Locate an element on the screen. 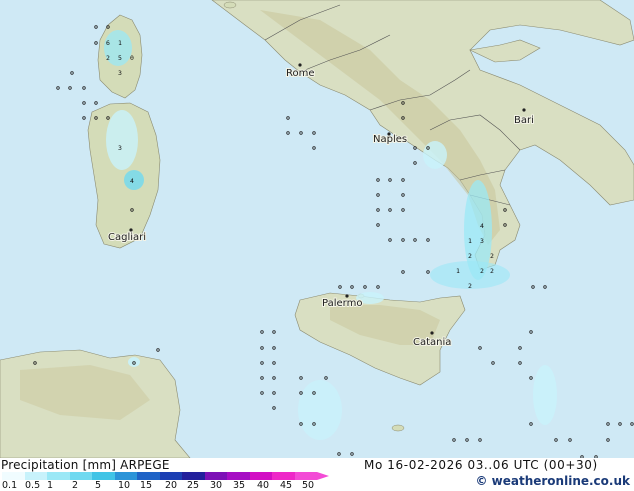 The width and height of the screenshot is (634, 491). legend-colorbar is located at coordinates (159, 476).